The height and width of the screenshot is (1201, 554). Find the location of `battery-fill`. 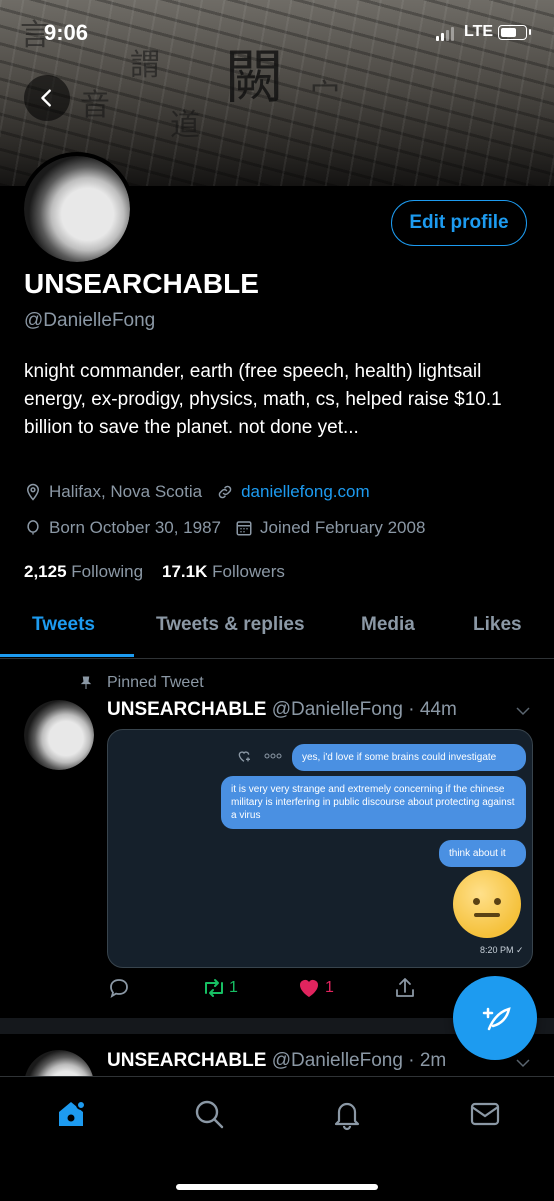

battery-fill is located at coordinates (508, 32).